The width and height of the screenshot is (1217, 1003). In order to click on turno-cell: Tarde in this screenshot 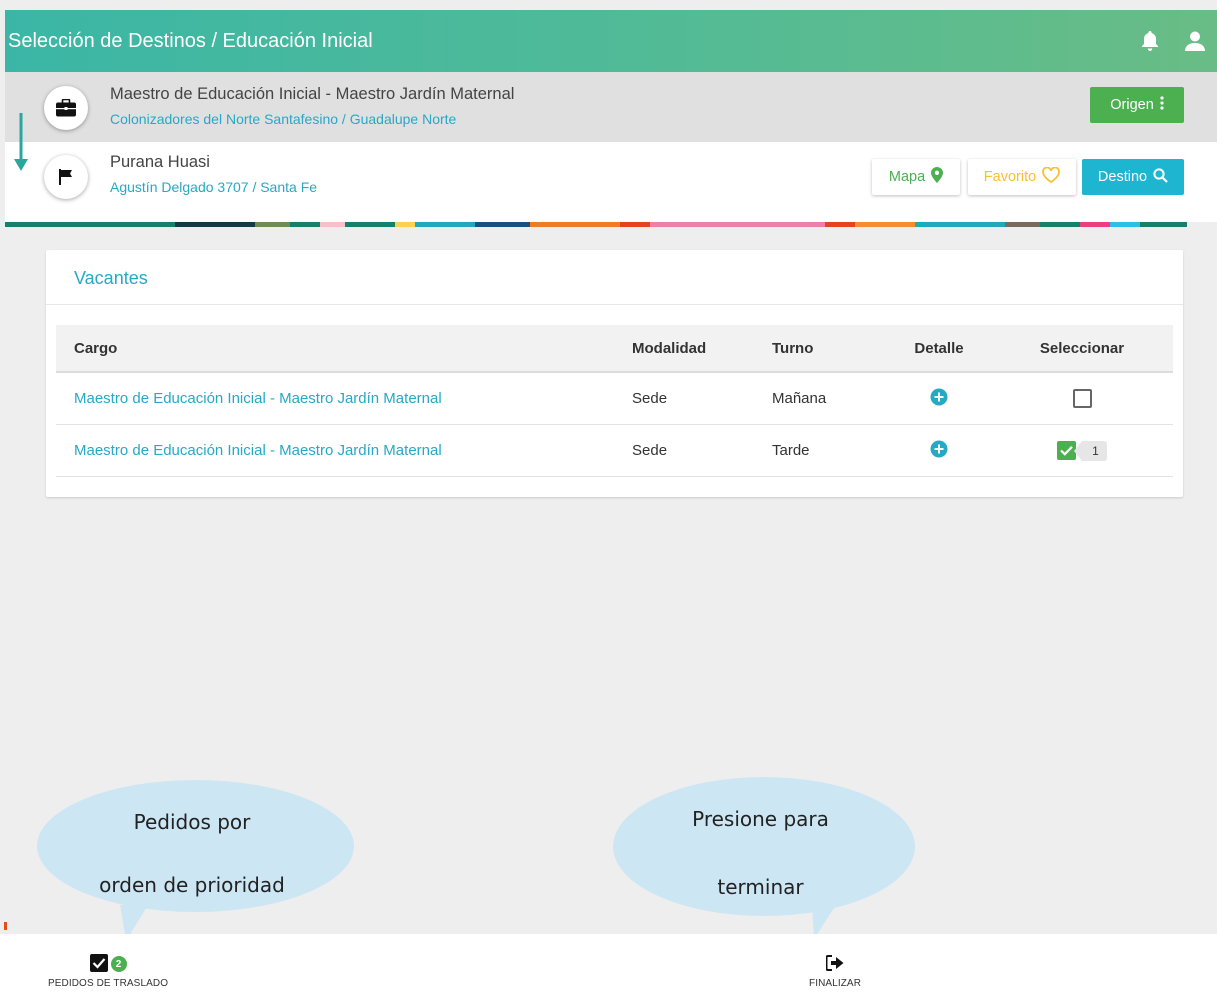, I will do `click(791, 450)`.